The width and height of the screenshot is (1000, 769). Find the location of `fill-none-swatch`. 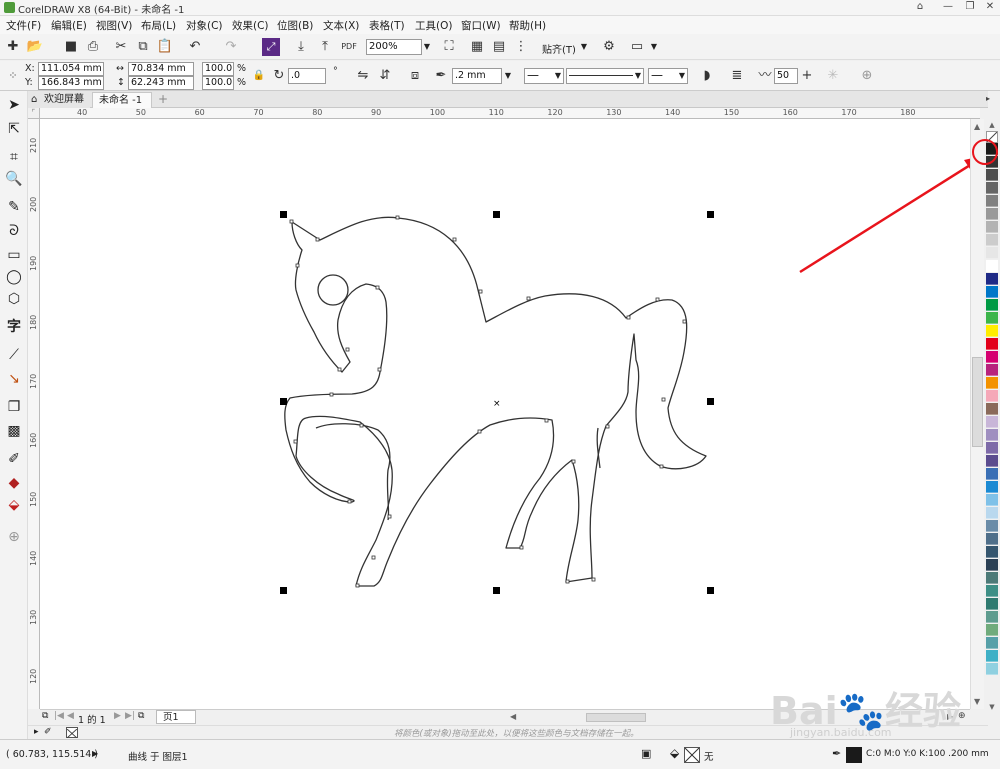

fill-none-swatch is located at coordinates (692, 755).